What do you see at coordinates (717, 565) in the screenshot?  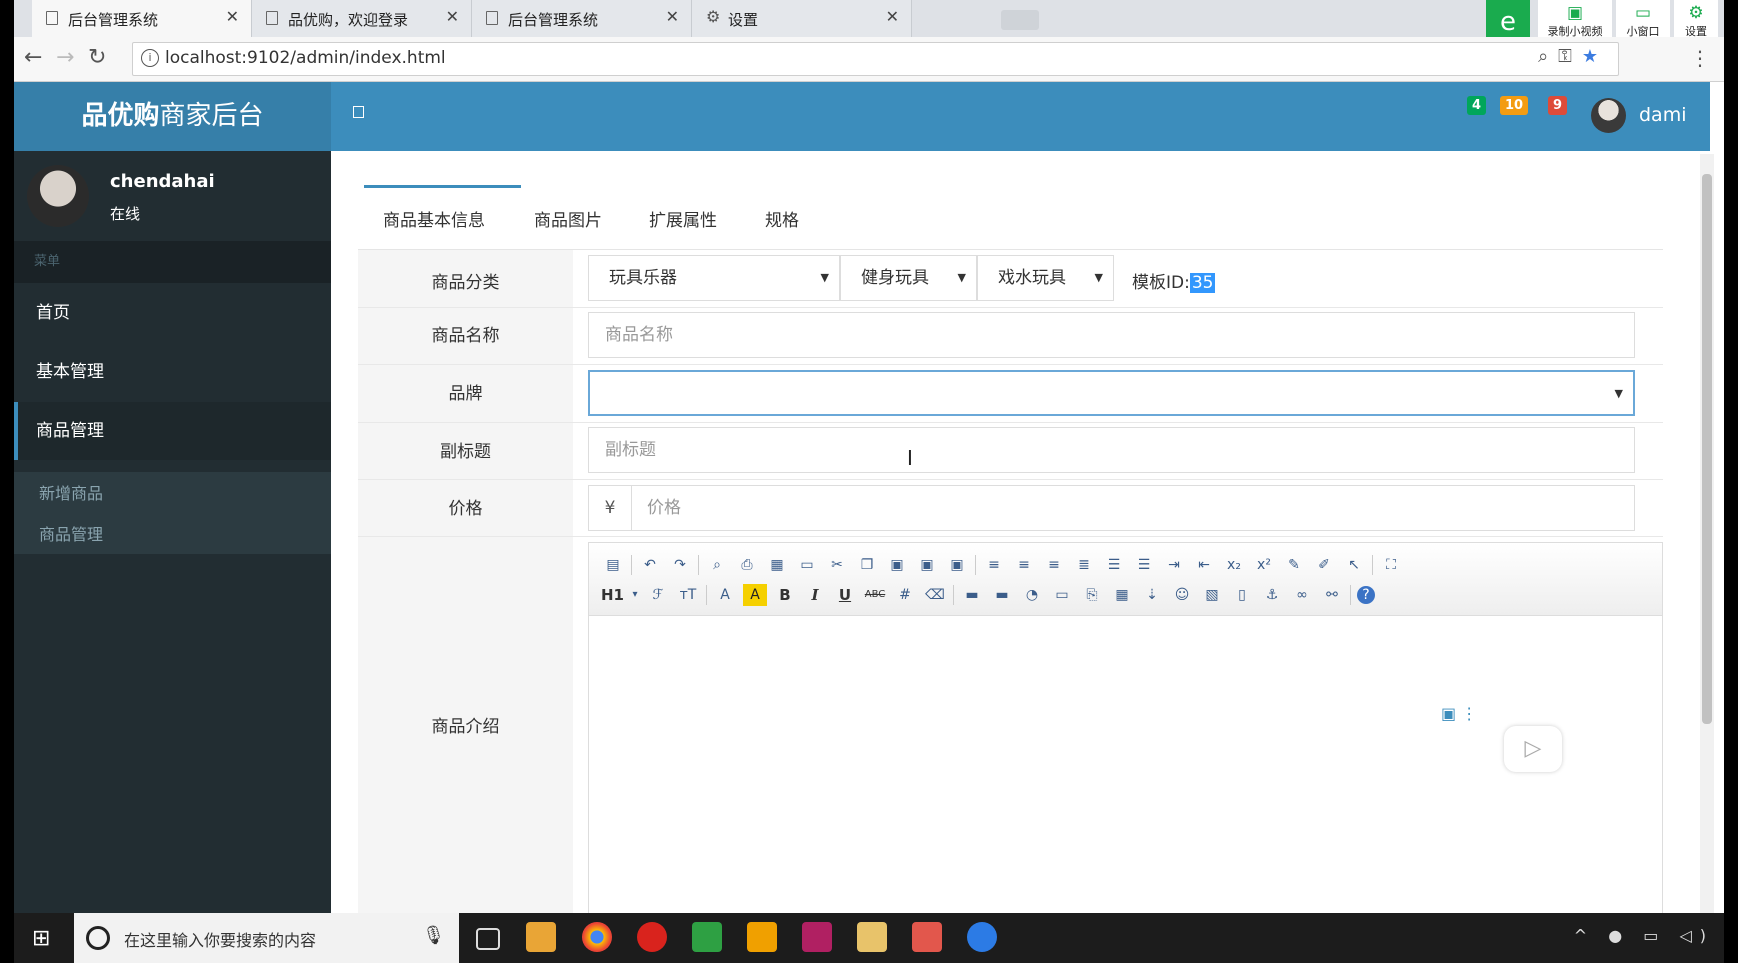 I see `preview-icon: ⌕` at bounding box center [717, 565].